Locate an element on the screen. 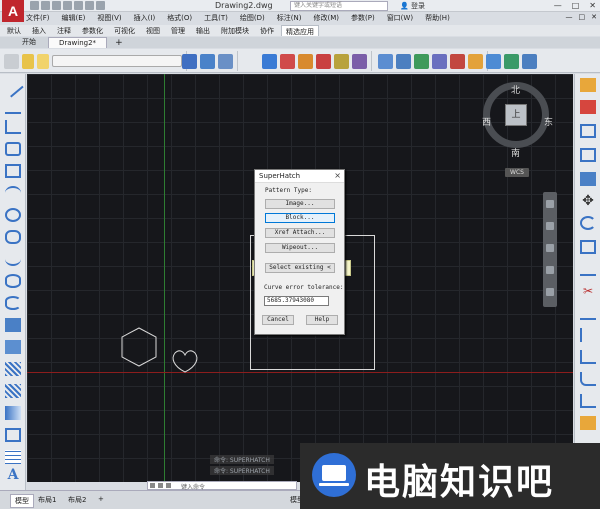 This screenshot has width=600, height=509. region-icon is located at coordinates (13, 435).